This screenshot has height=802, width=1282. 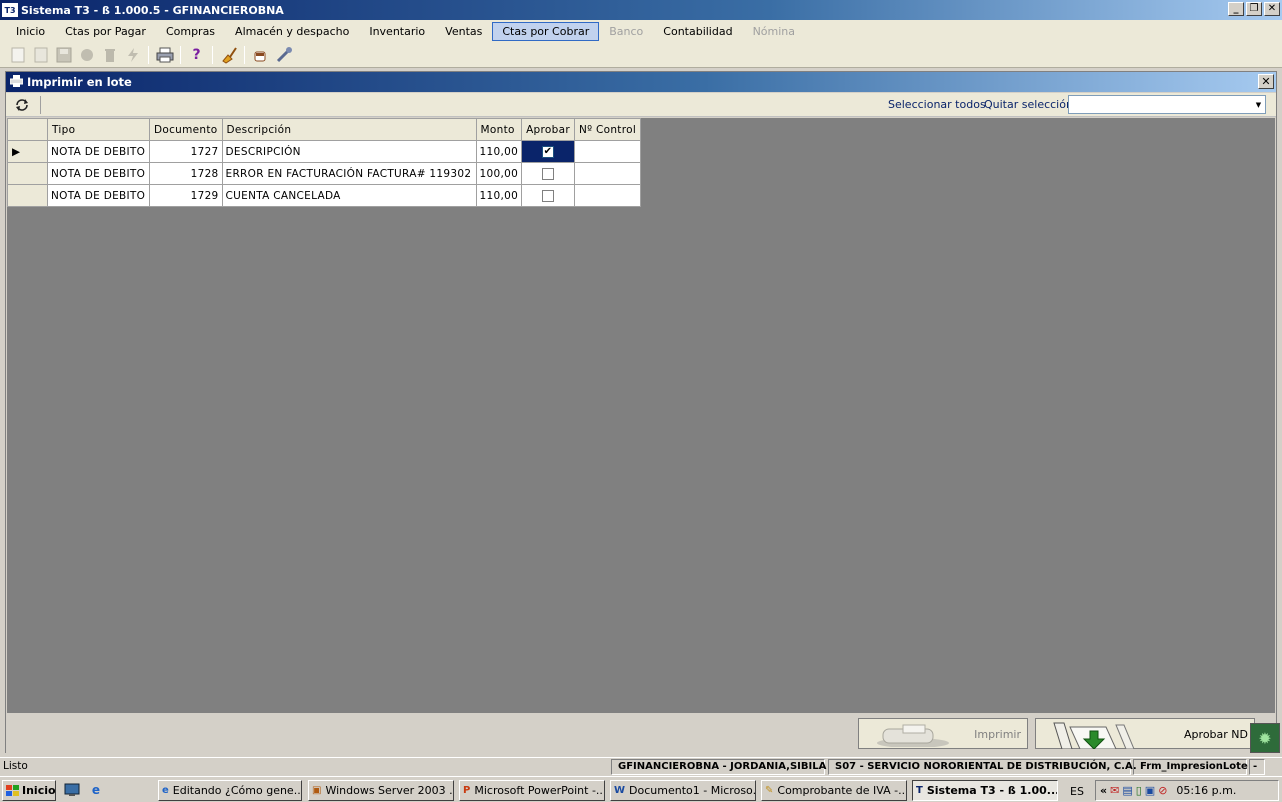 I want to click on child-window-title-bar: Imprimir en lote ✕, so click(x=641, y=82).